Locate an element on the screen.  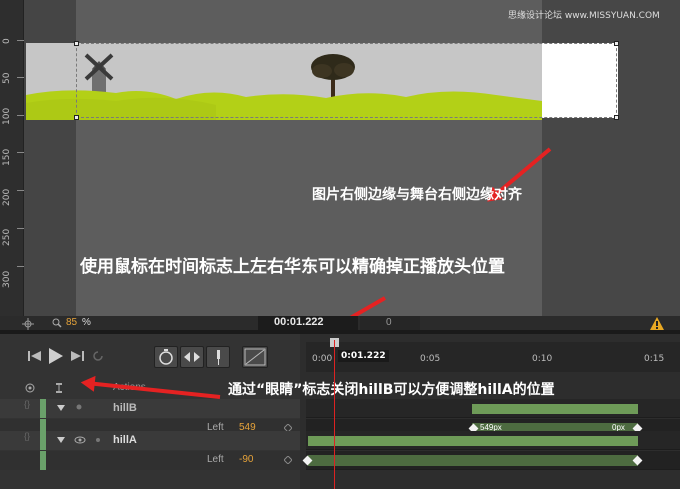
watermark-text: 思缘设计论坛 www.MISSYUAN.COM is located at coordinates (584, 16).